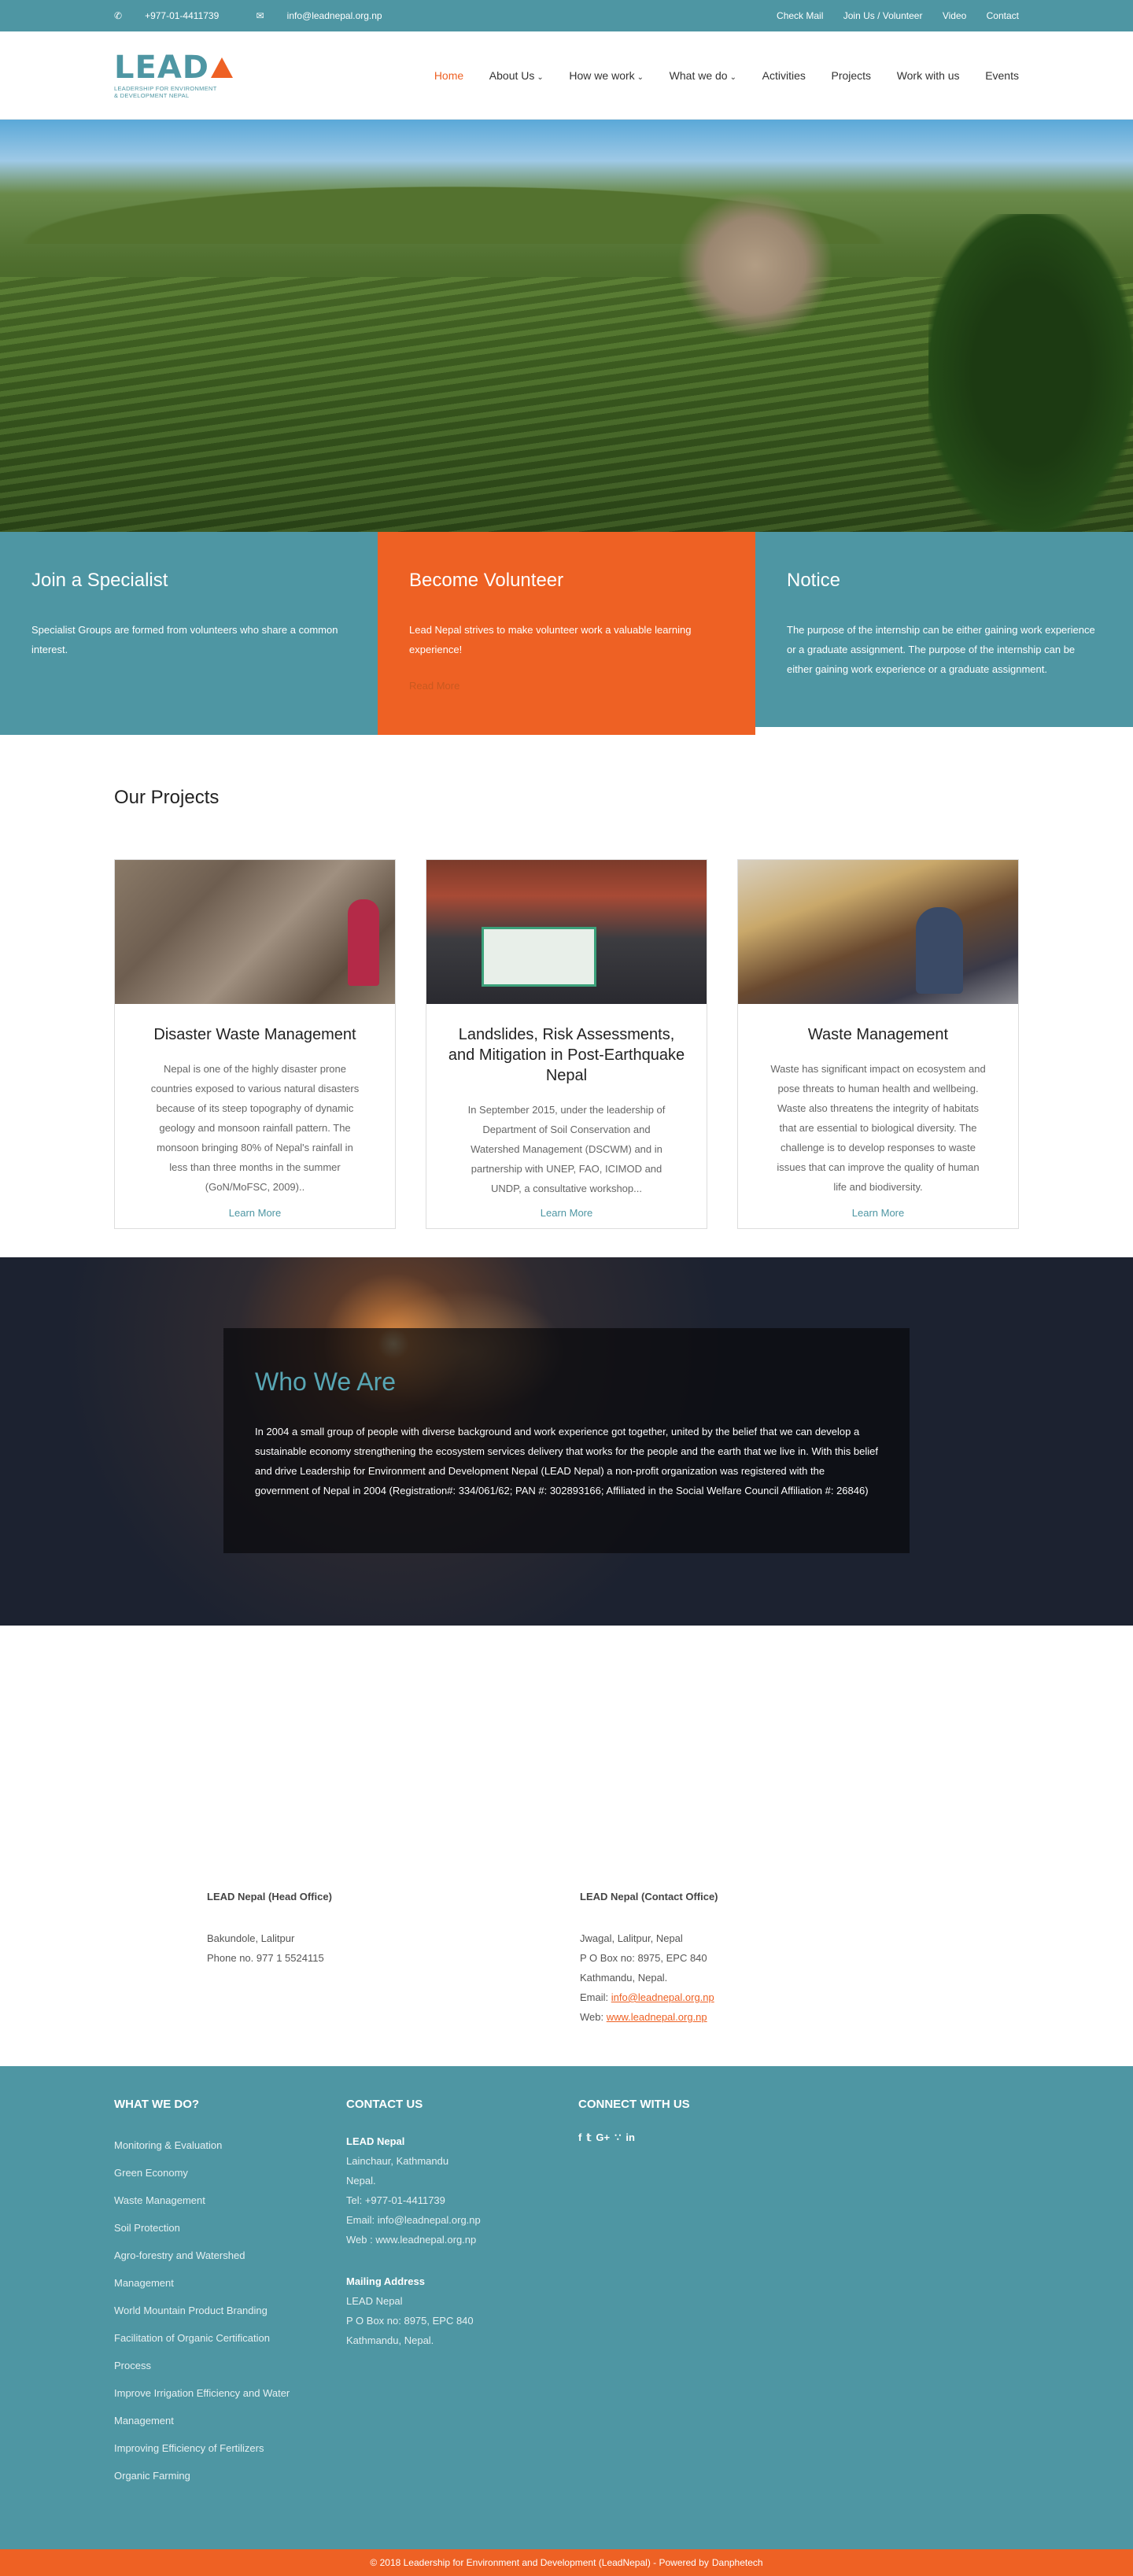  I want to click on nav-home: Home, so click(448, 75).